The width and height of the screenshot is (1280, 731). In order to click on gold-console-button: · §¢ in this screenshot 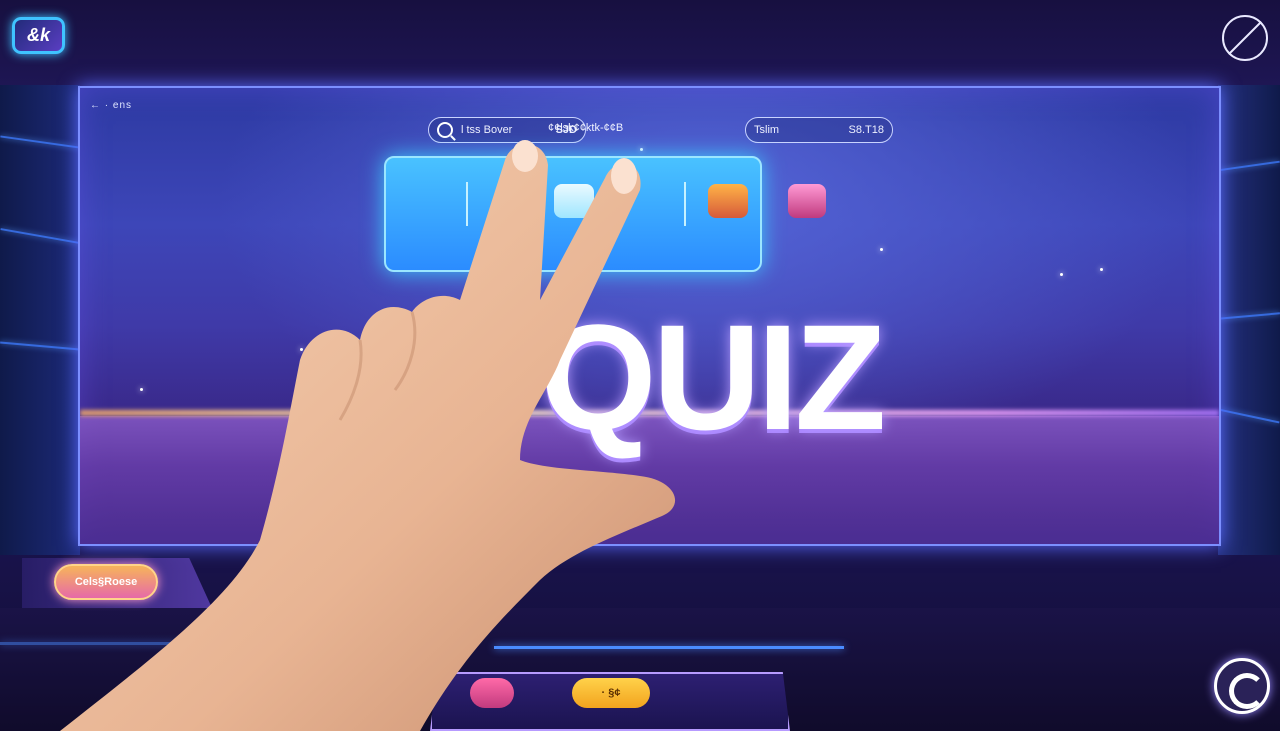, I will do `click(611, 693)`.